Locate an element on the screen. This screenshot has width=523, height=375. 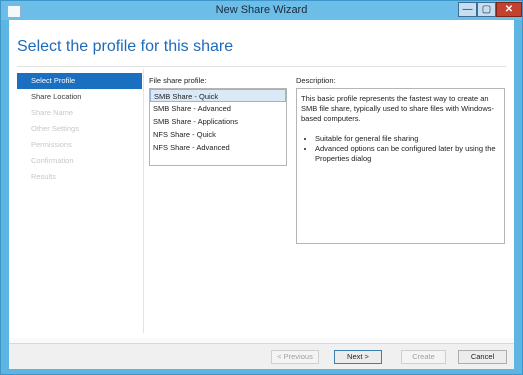
previous-button: < Previous is located at coordinates (295, 357).